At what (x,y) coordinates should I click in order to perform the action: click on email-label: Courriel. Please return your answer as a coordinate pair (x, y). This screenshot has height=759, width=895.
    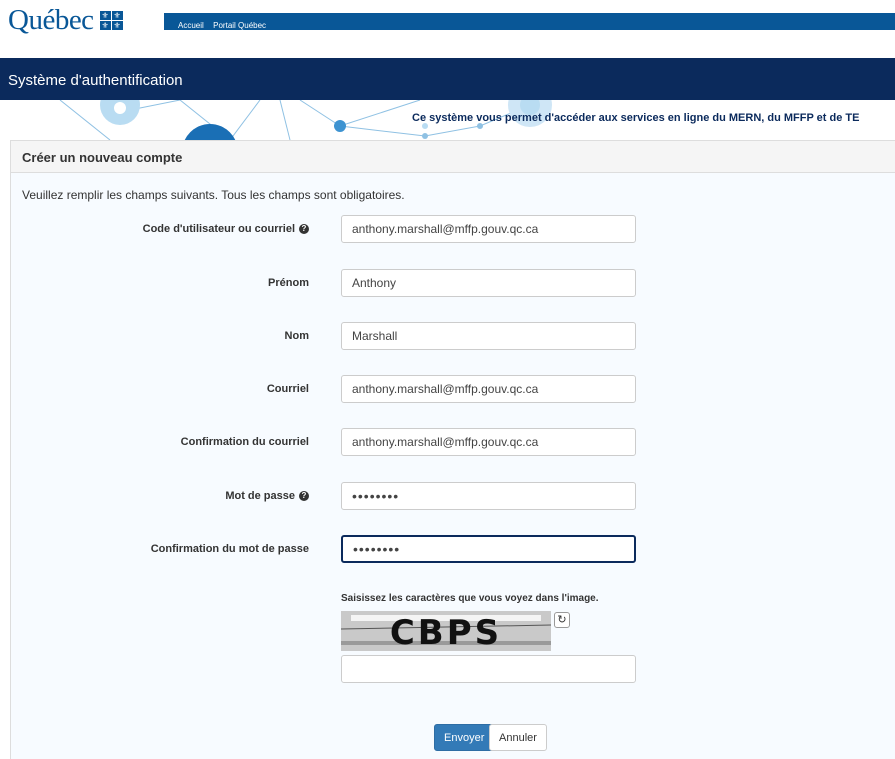
    Looking at the image, I should click on (287, 389).